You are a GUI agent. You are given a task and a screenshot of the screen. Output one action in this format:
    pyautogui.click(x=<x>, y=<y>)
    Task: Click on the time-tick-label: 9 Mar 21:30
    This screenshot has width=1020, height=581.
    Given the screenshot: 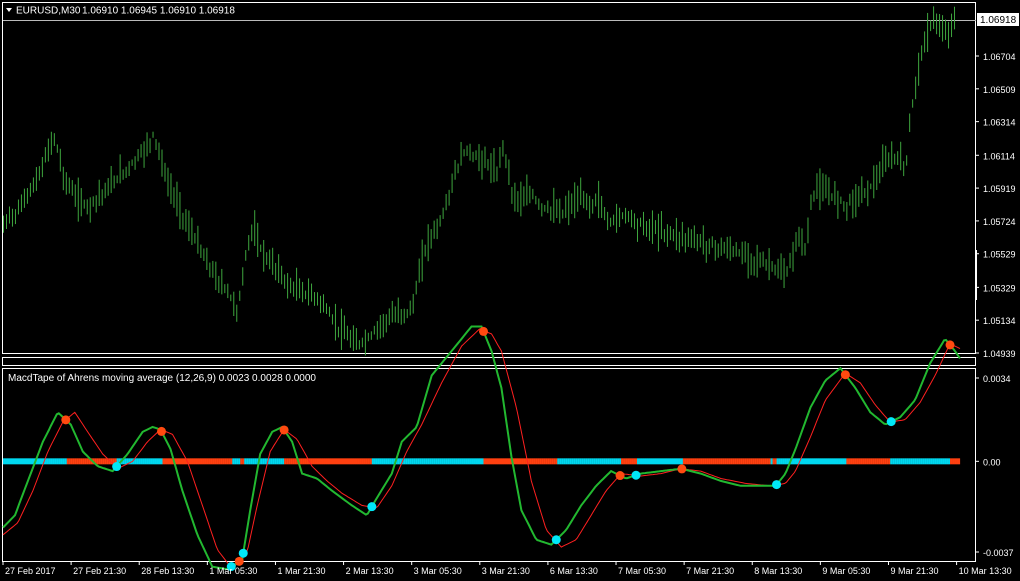 What is the action you would take?
    pyautogui.click(x=914, y=571)
    